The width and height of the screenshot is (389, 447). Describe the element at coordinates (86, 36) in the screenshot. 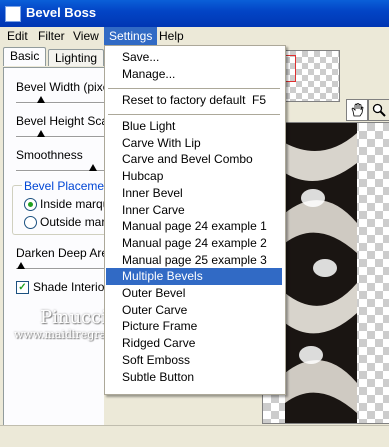

I see `menu-view: View` at that location.